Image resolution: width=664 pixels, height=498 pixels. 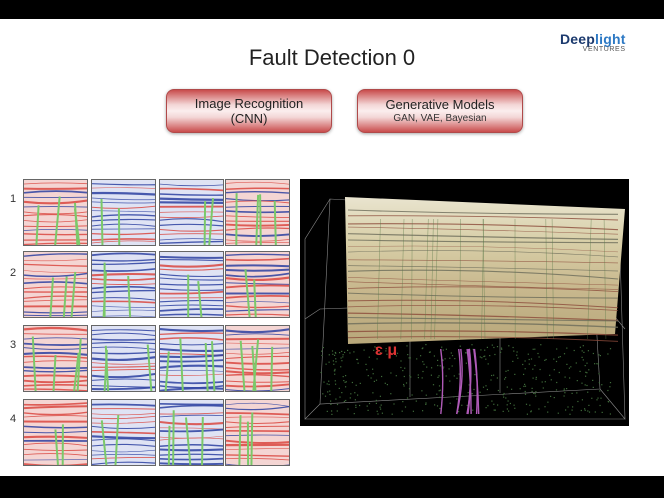 I want to click on image-recognition-button: Image Recognition (CNN), so click(x=249, y=111).